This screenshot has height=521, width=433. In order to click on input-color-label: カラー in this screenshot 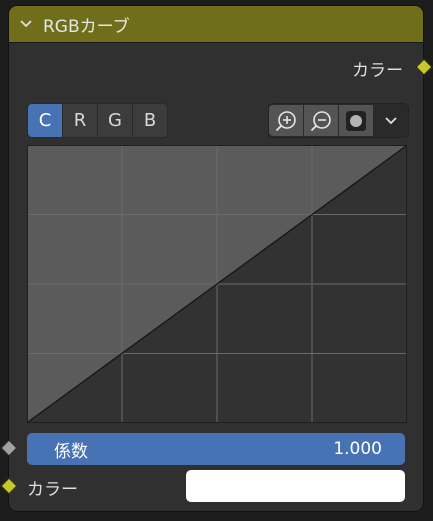, I will do `click(52, 490)`.